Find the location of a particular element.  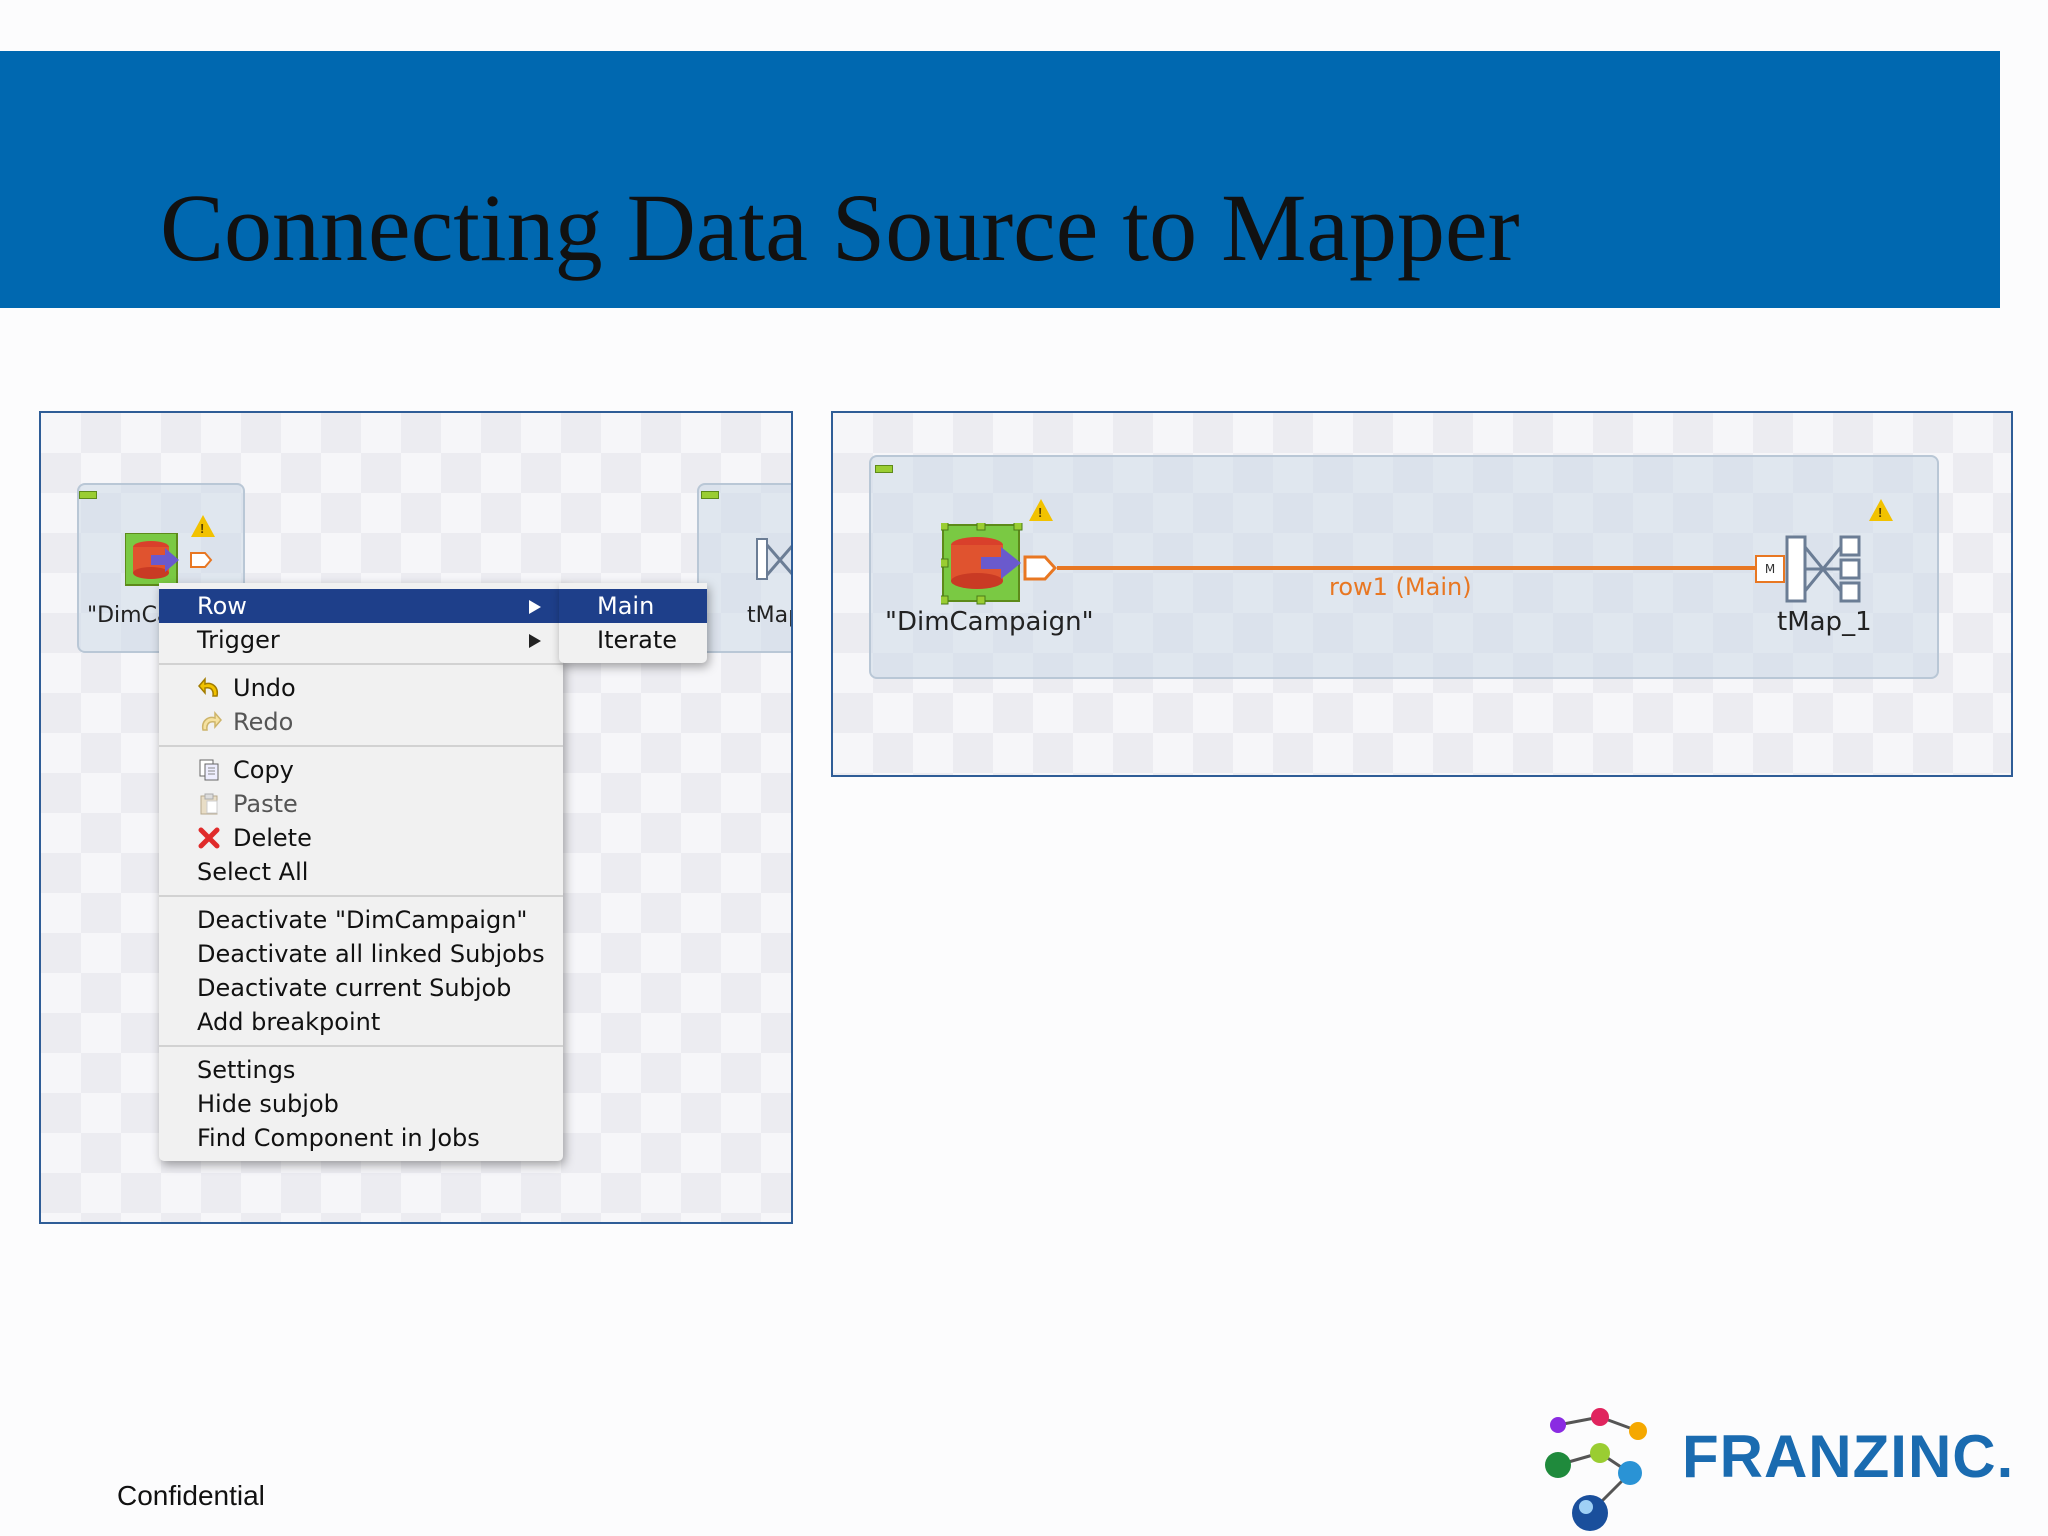

menu-item-hide-subjob: Hide subjob is located at coordinates (361, 1104).